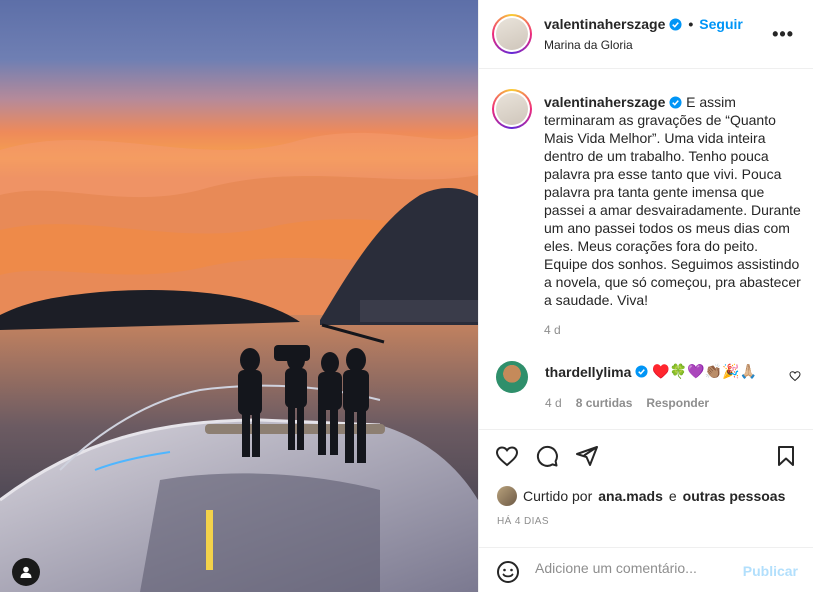 Image resolution: width=813 pixels, height=592 pixels. What do you see at coordinates (704, 371) in the screenshot?
I see `comment-text: ♥️🍀💜👏🏽🎉🙏🏼` at bounding box center [704, 371].